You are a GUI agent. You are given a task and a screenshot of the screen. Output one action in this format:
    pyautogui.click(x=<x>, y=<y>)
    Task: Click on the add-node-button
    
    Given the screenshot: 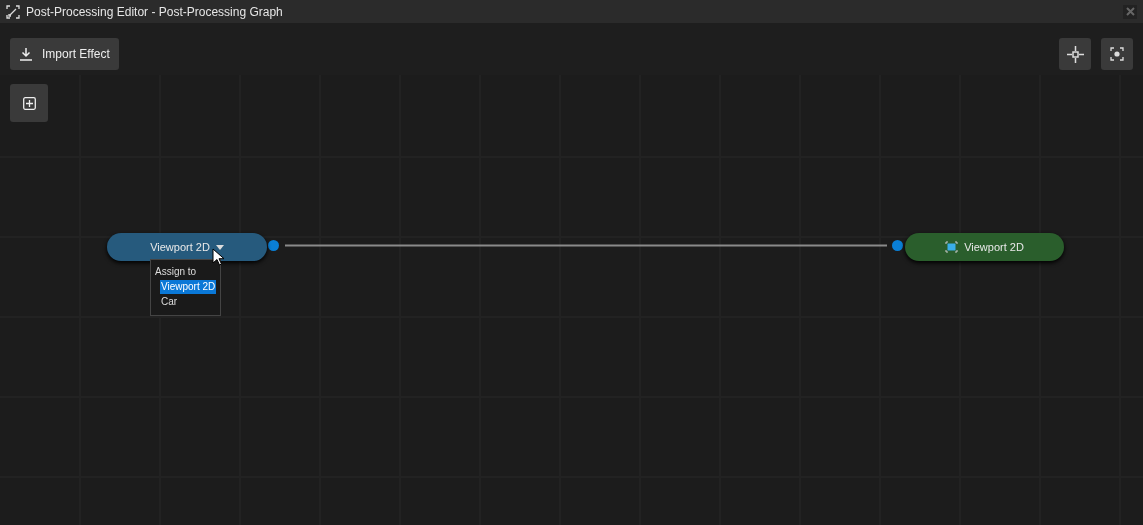 What is the action you would take?
    pyautogui.click(x=29, y=103)
    